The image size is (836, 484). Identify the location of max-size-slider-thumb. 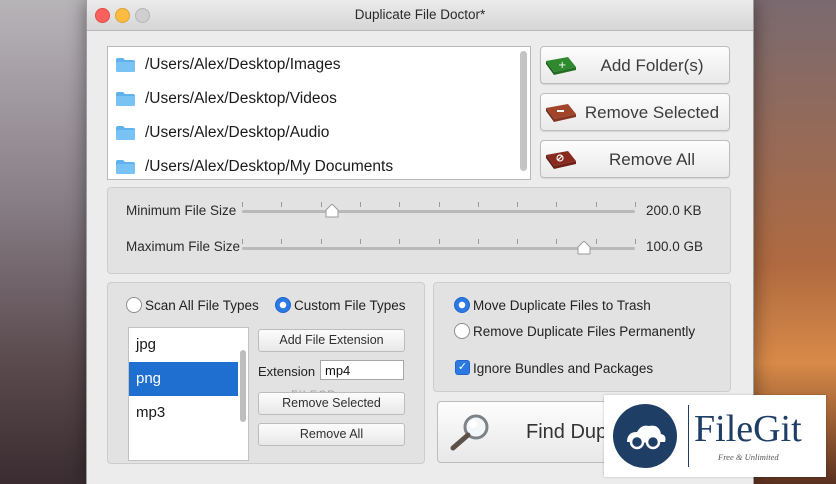
(584, 248).